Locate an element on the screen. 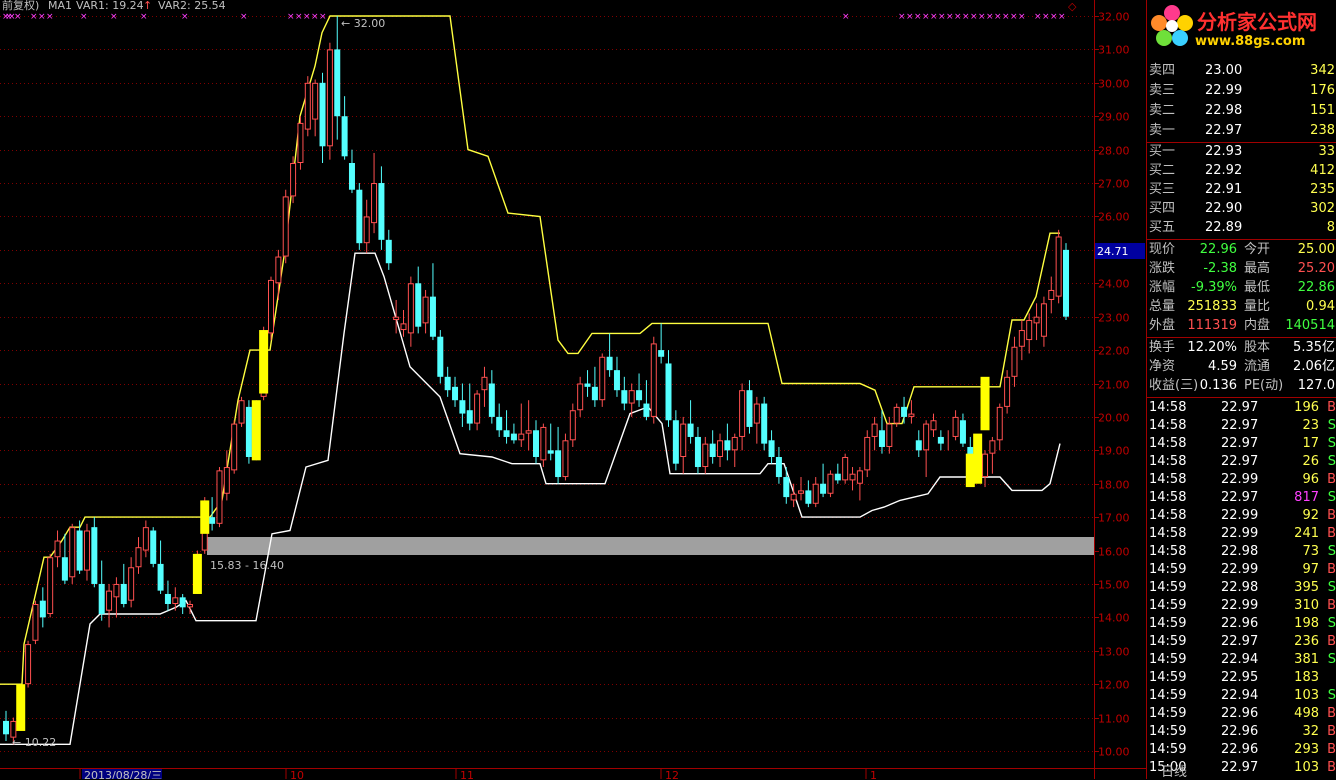  x-tick-label: 1 is located at coordinates (873, 774).